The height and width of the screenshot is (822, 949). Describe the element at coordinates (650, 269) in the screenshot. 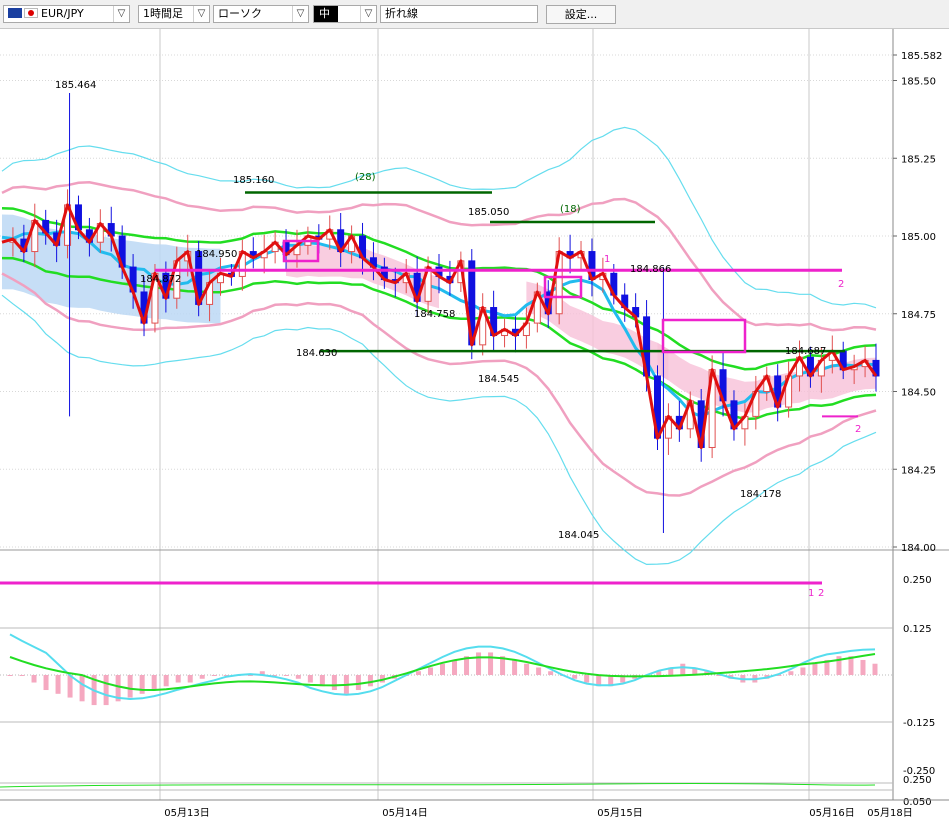

I see `price-label: 184.866` at that location.